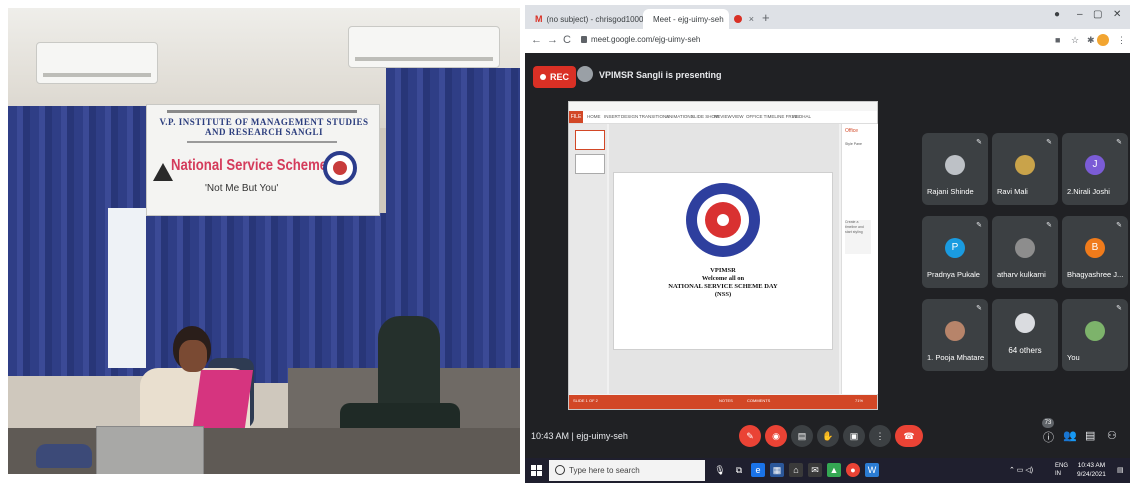  Describe the element at coordinates (738, 116) in the screenshot. I see `ppt-menu-view: VIEW` at that location.